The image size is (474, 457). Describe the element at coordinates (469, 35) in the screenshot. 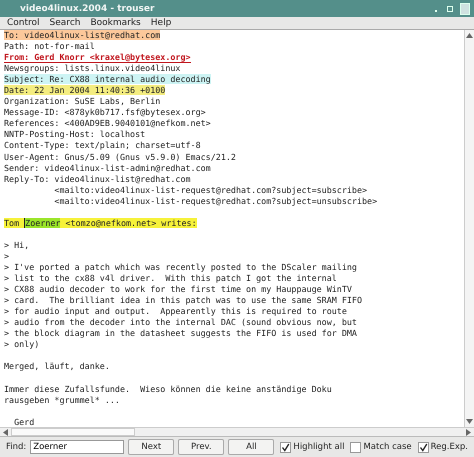

I see `scroll-up-icon` at that location.